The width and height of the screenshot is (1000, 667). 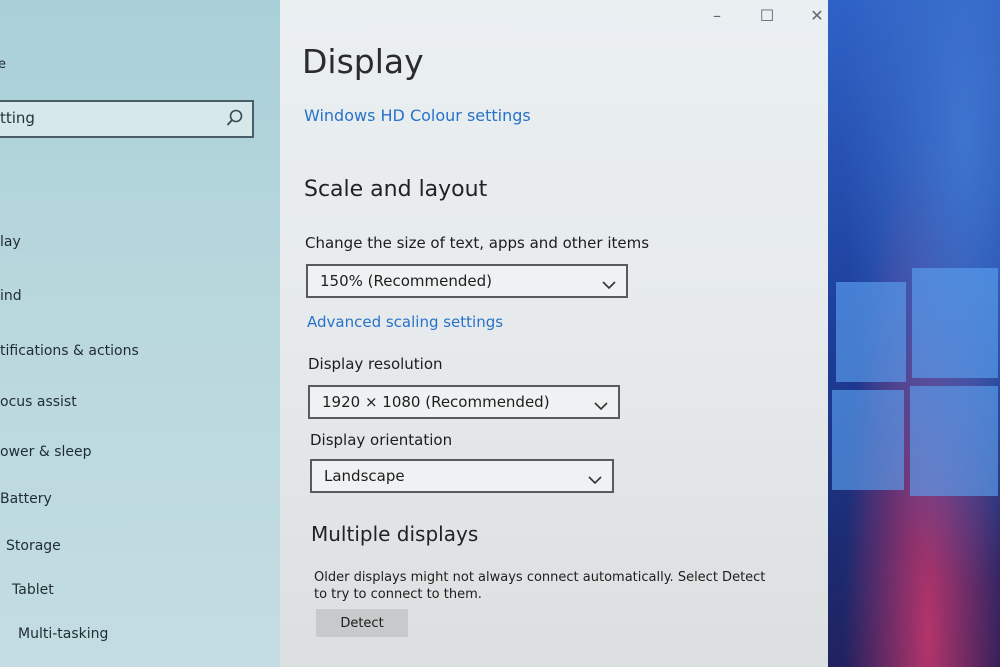 What do you see at coordinates (235, 118) in the screenshot?
I see `search-icon` at bounding box center [235, 118].